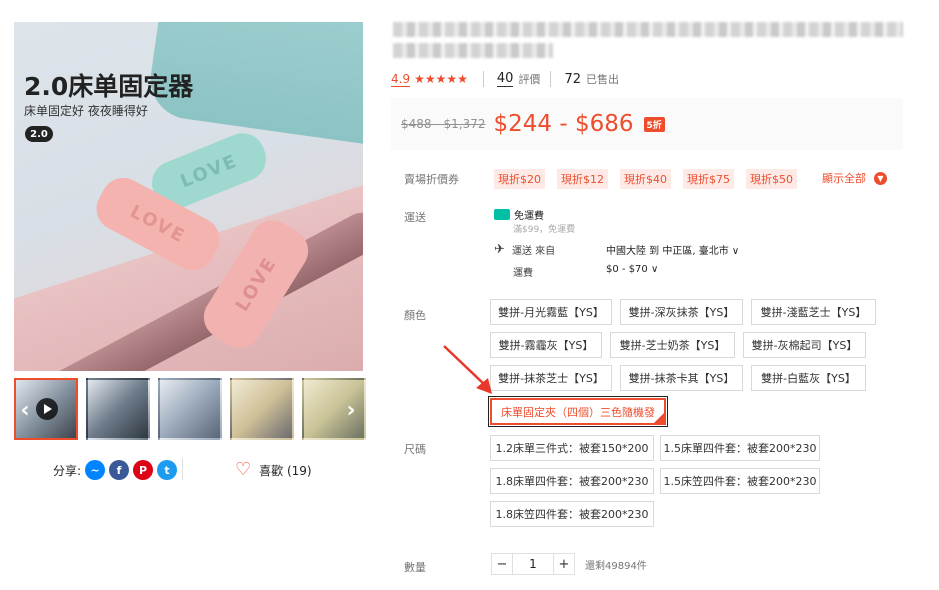  What do you see at coordinates (67, 470) in the screenshot?
I see `share-label: 分享:` at bounding box center [67, 470].